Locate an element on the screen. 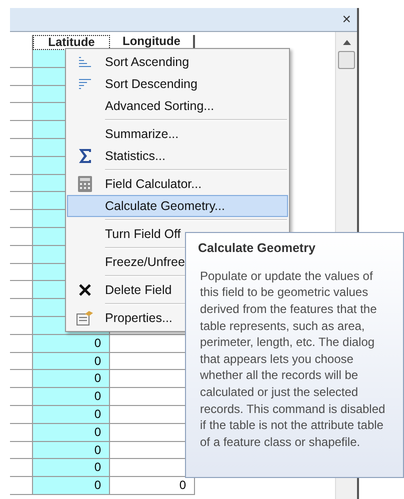 The image size is (404, 499). tooltip-title: Calculate Geometry is located at coordinates (257, 248).